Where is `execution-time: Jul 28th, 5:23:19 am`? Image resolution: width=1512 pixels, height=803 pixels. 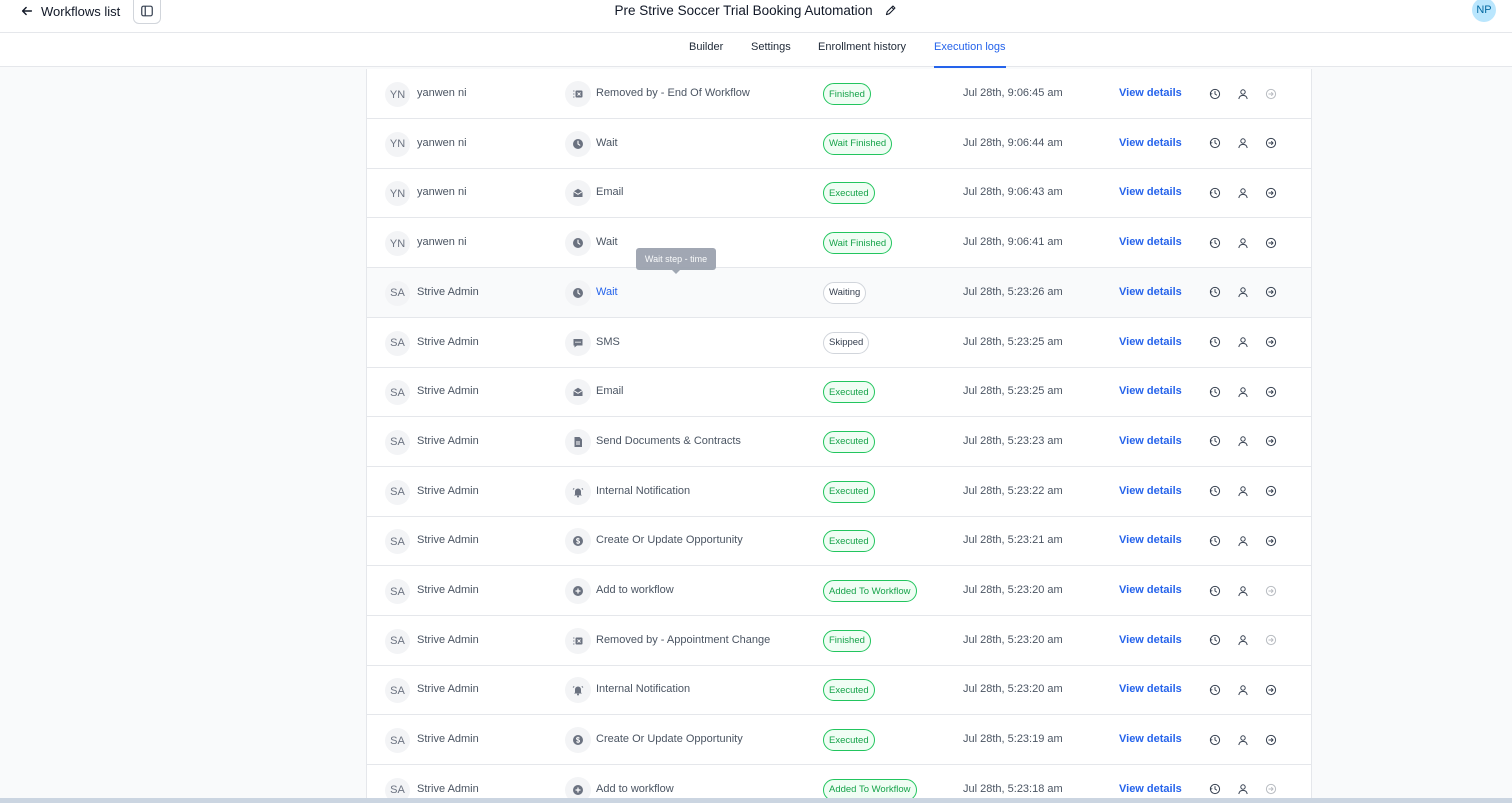 execution-time: Jul 28th, 5:23:19 am is located at coordinates (1013, 739).